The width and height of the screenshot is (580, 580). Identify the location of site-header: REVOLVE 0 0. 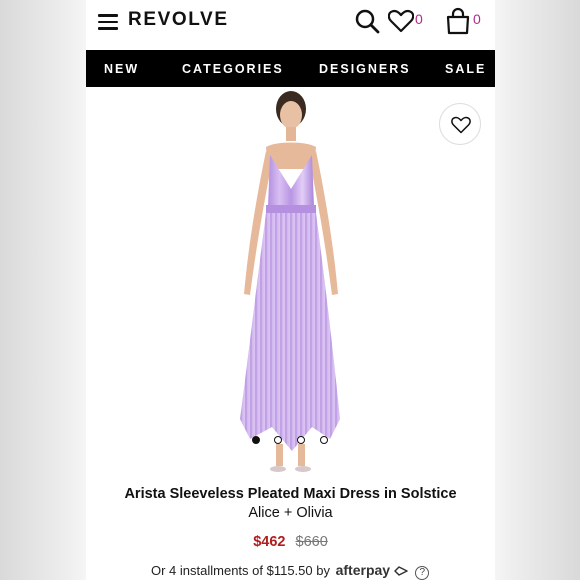
(290, 25).